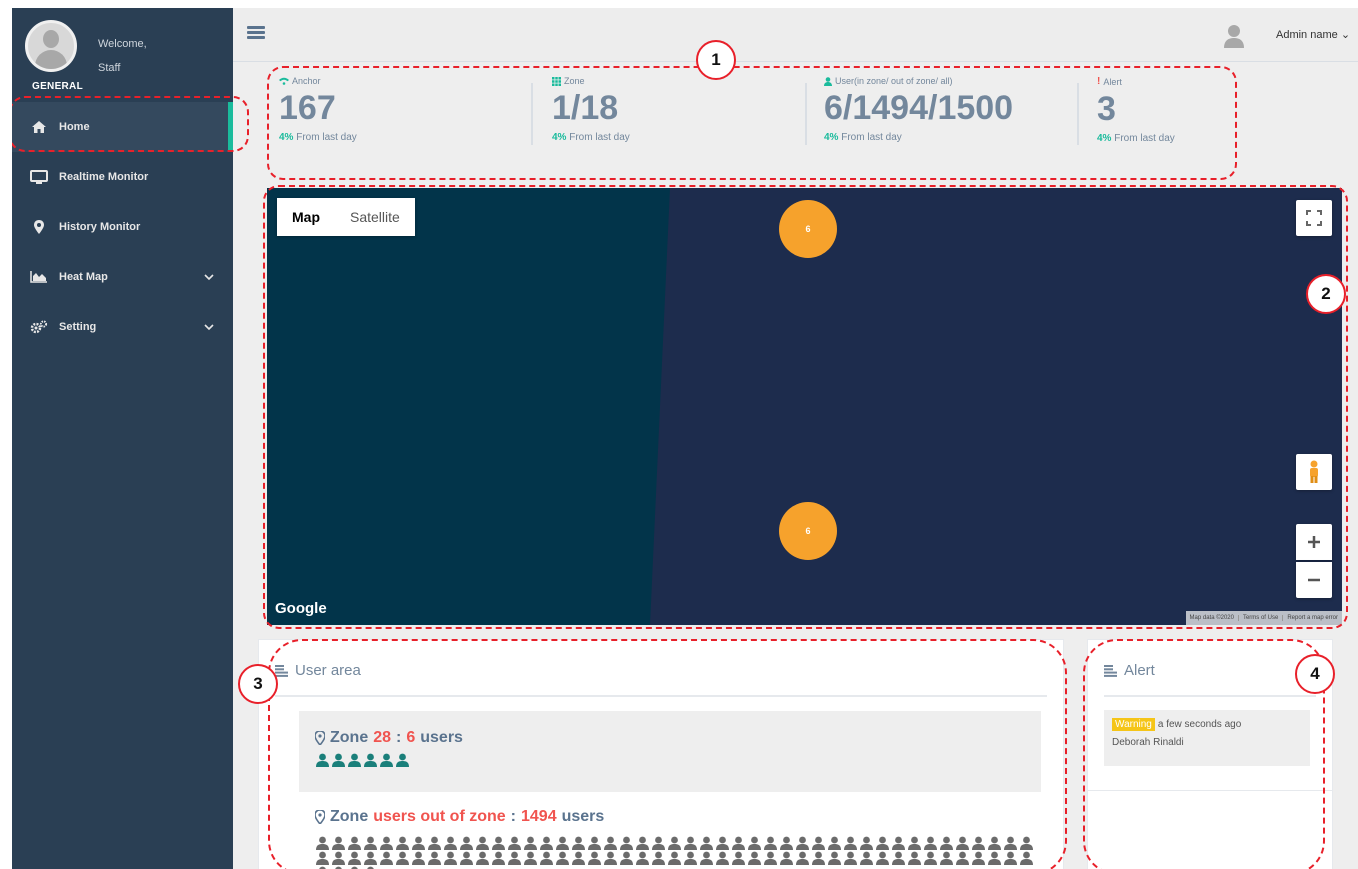 The height and width of the screenshot is (869, 1358). Describe the element at coordinates (256, 33) in the screenshot. I see `menu-toggle-icon` at that location.